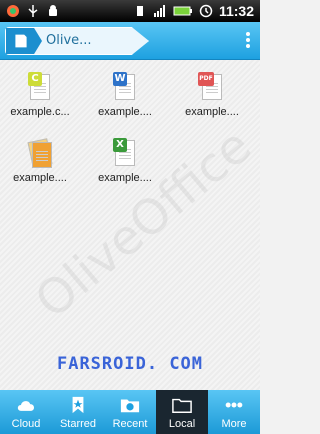 The width and height of the screenshot is (320, 434). What do you see at coordinates (21, 41) in the screenshot?
I see `sd-card-icon` at bounding box center [21, 41].